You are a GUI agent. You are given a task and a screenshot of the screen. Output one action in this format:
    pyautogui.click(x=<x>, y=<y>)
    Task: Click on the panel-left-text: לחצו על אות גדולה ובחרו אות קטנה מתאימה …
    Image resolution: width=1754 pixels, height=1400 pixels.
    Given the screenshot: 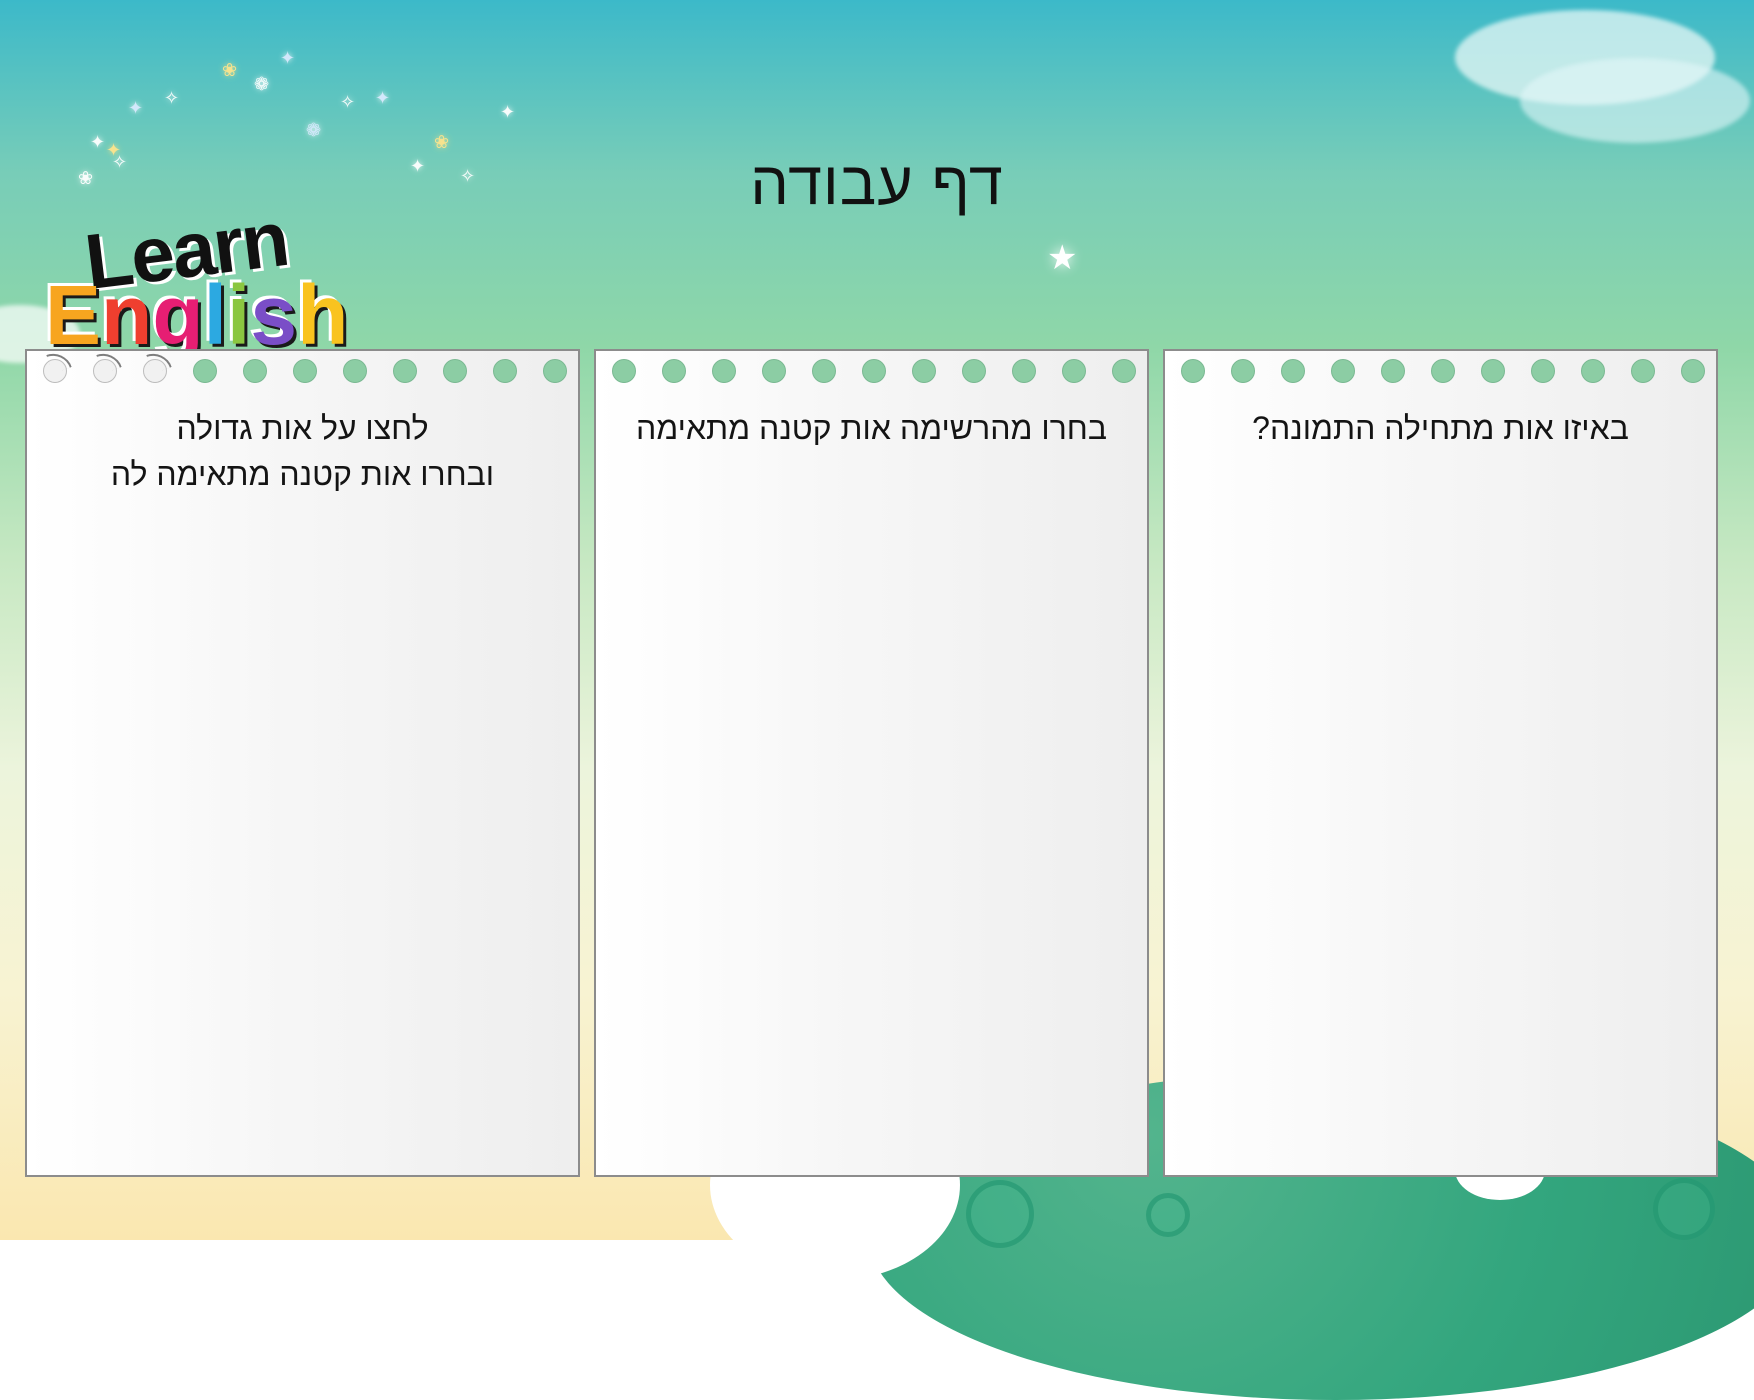 What is the action you would take?
    pyautogui.click(x=302, y=451)
    